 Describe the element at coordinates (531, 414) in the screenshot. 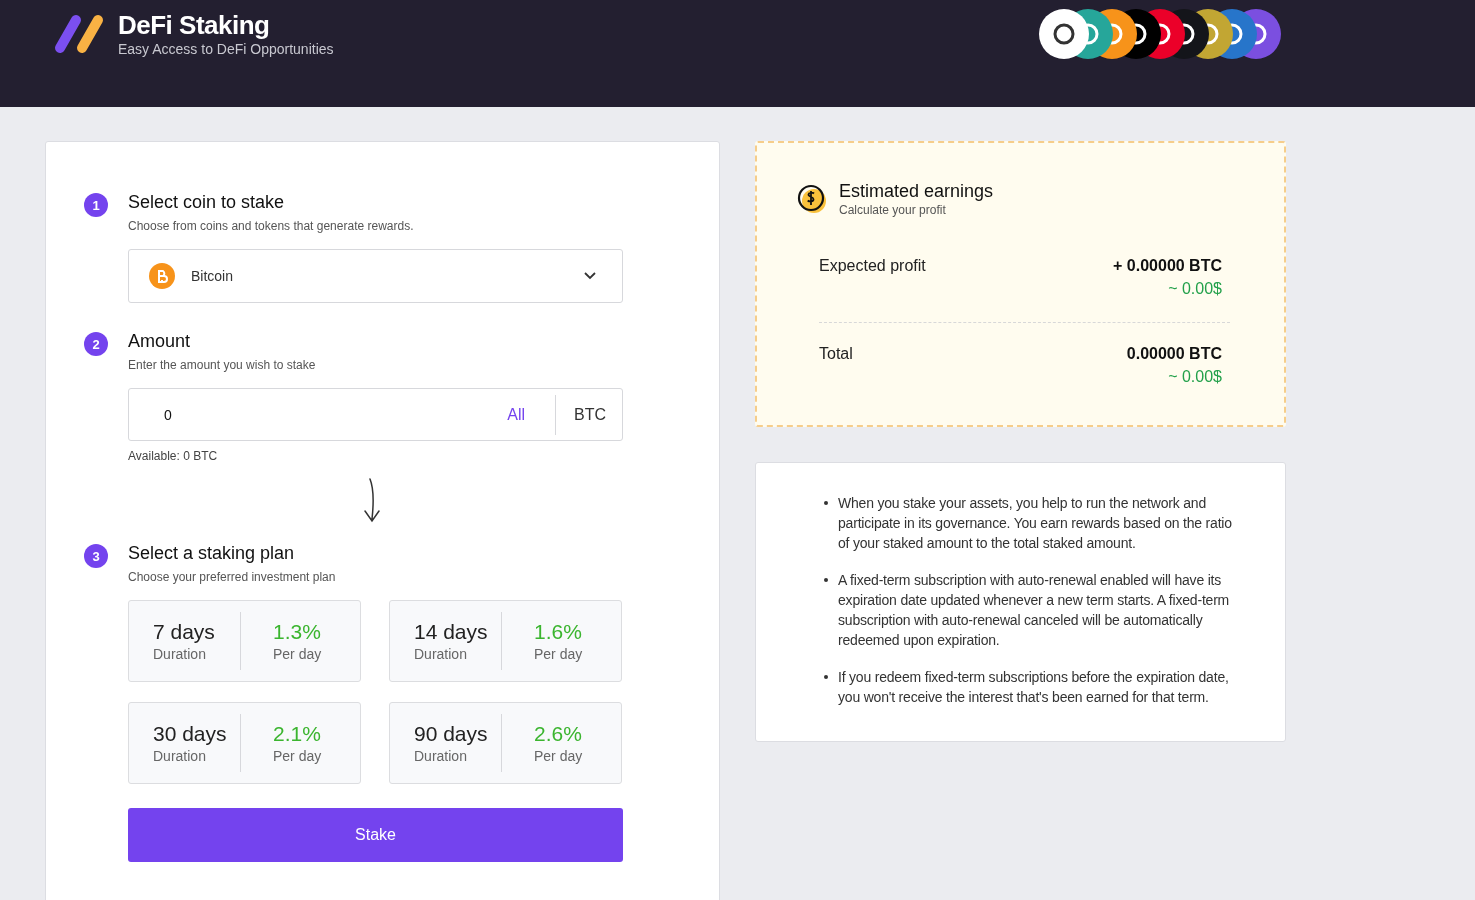

I see `all-link: All` at that location.